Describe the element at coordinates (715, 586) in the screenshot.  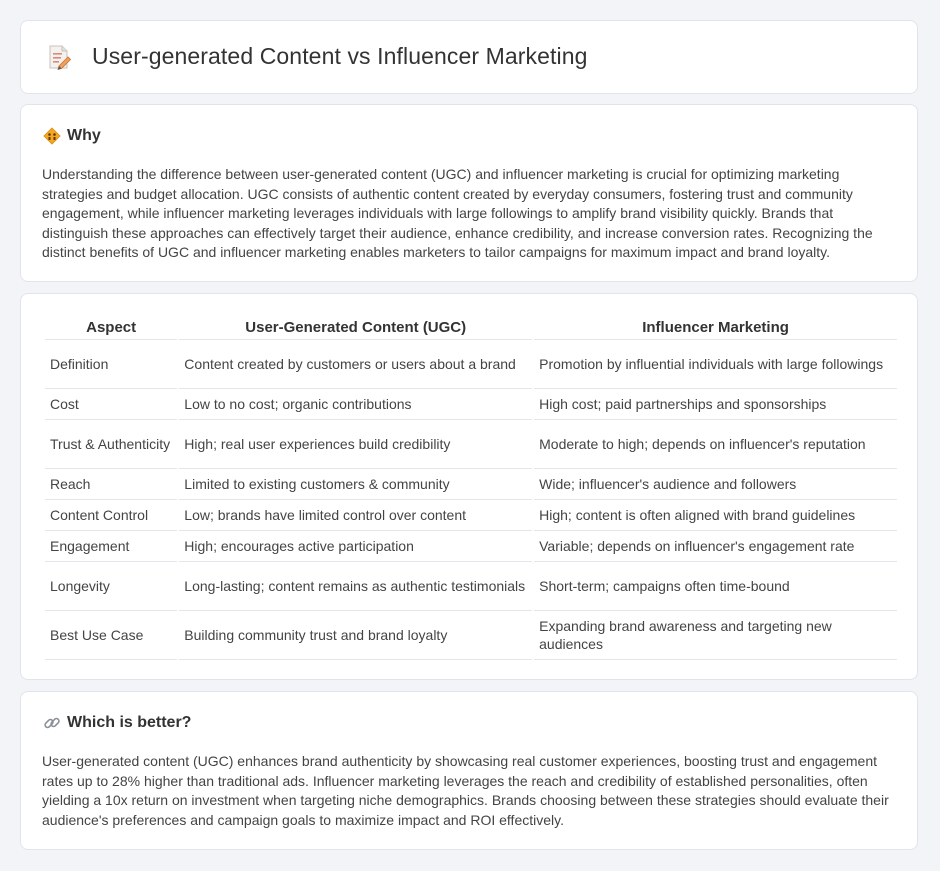
I see `row-influencer: Short-term; campaigns often time-bound` at that location.